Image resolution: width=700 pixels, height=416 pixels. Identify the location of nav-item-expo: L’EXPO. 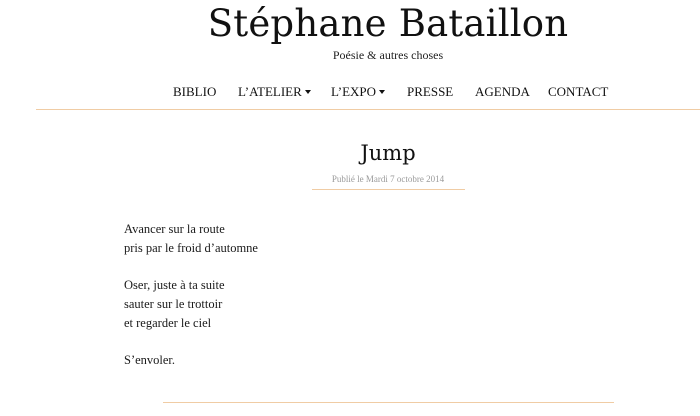
(358, 92).